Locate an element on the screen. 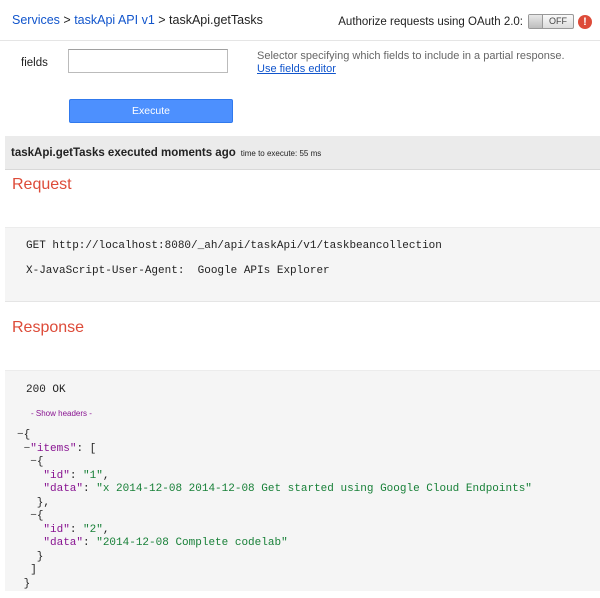  result-summary-text: taskApi.getTasks executed moments ago is located at coordinates (123, 153).